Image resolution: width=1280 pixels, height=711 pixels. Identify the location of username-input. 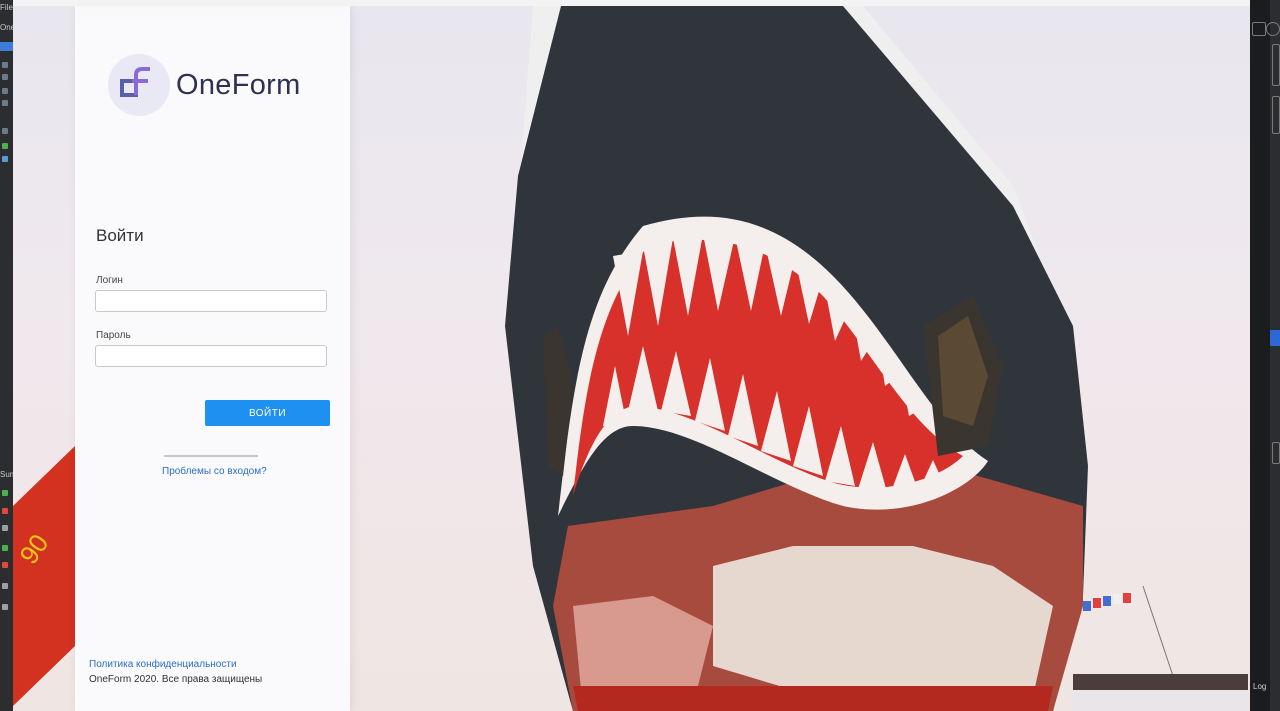
(211, 301).